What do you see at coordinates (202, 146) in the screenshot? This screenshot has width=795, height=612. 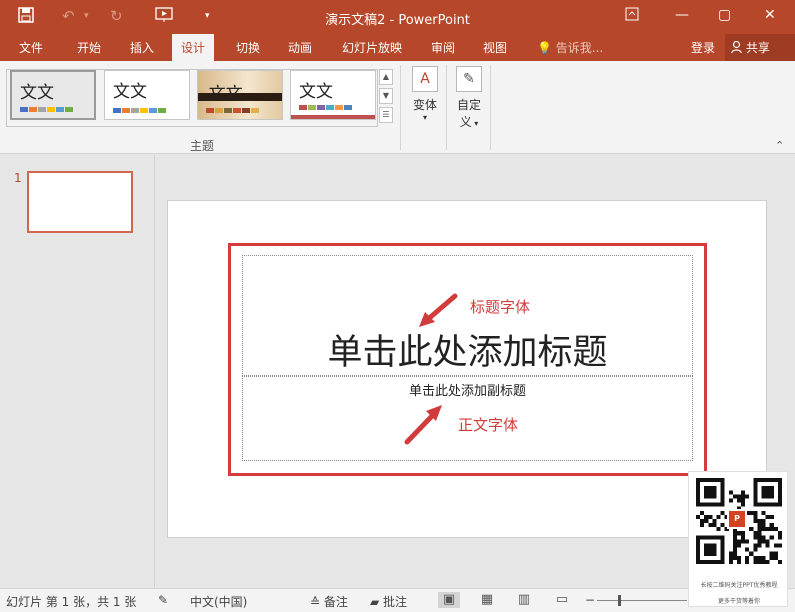 I see `themes-group-label: 主题` at bounding box center [202, 146].